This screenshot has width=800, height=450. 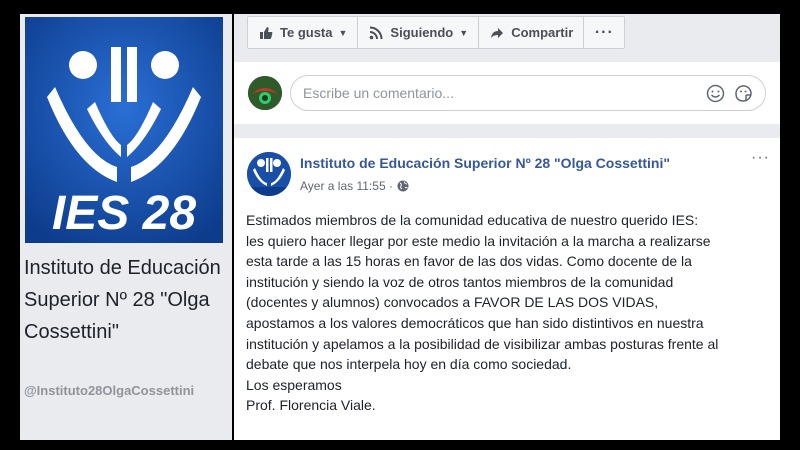 What do you see at coordinates (743, 93) in the screenshot?
I see `sticker-icon` at bounding box center [743, 93].